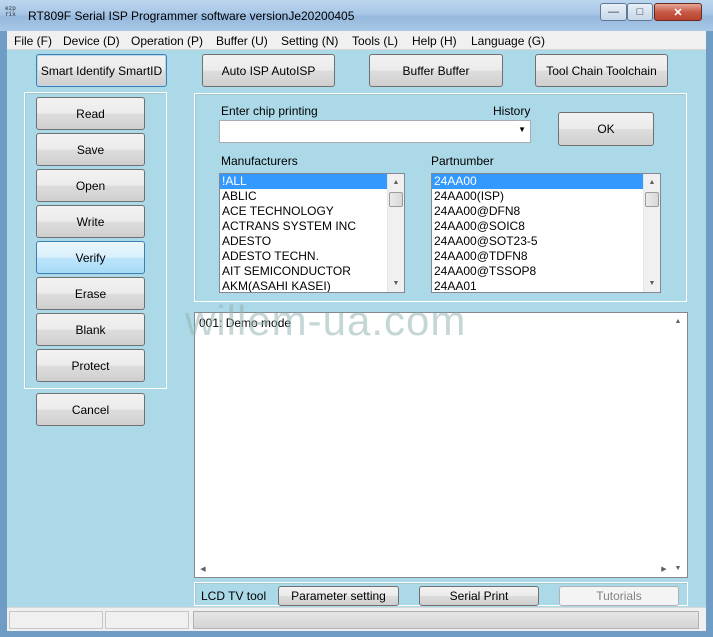 This screenshot has height=637, width=713. Describe the element at coordinates (203, 568) in the screenshot. I see `scroll-left-icon: ◀` at that location.